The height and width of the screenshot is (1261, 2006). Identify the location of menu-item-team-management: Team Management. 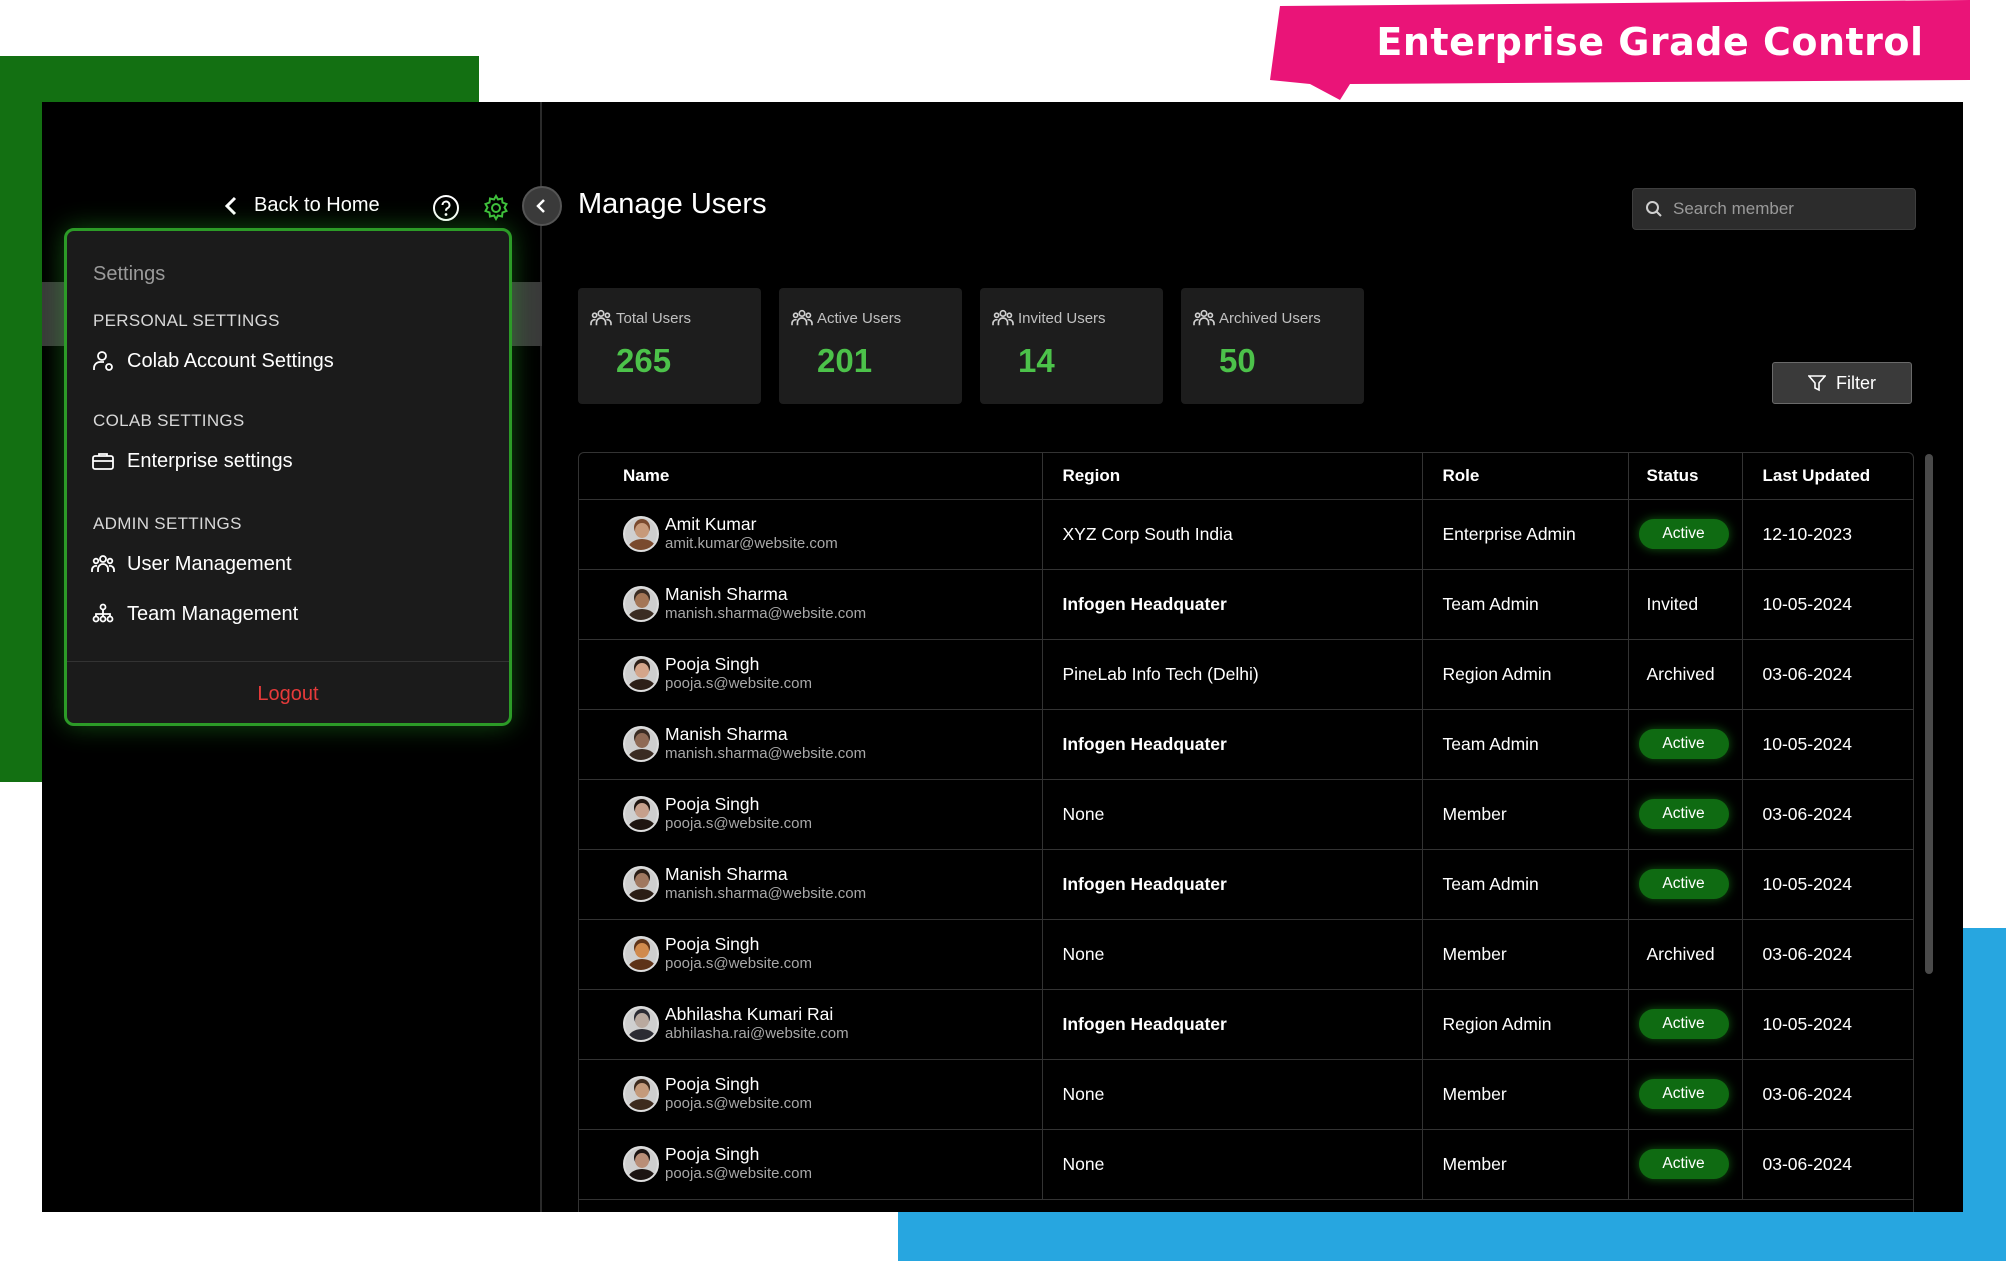
(194, 614).